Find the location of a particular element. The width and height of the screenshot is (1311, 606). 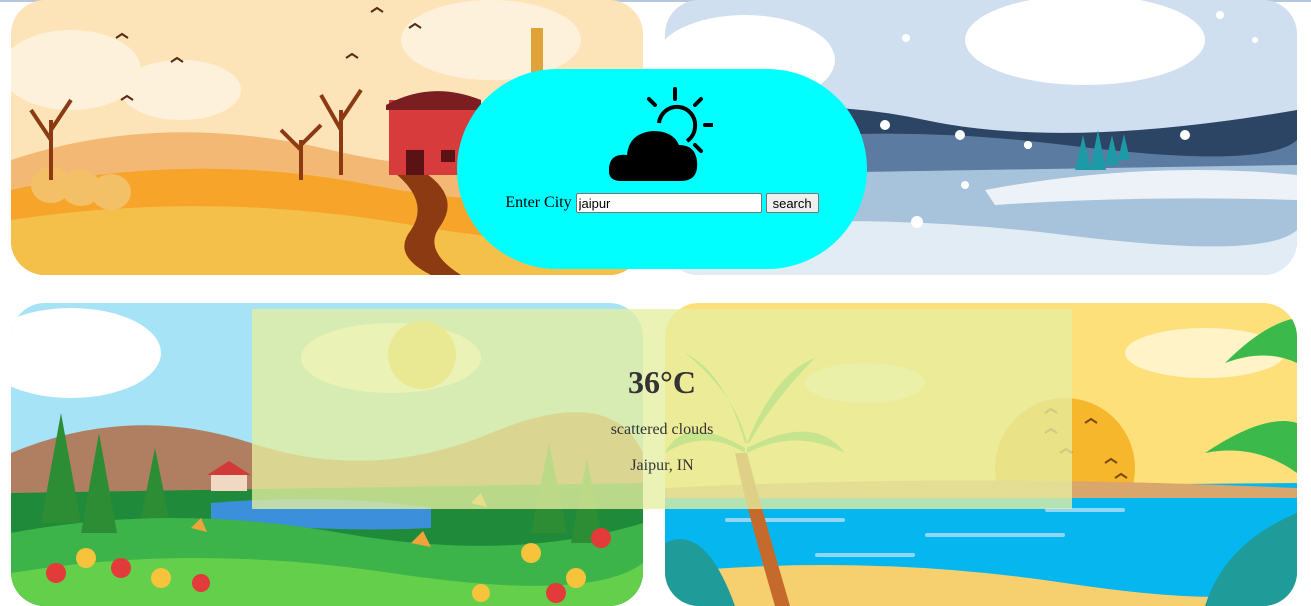

weather-description: scattered clouds is located at coordinates (662, 429).